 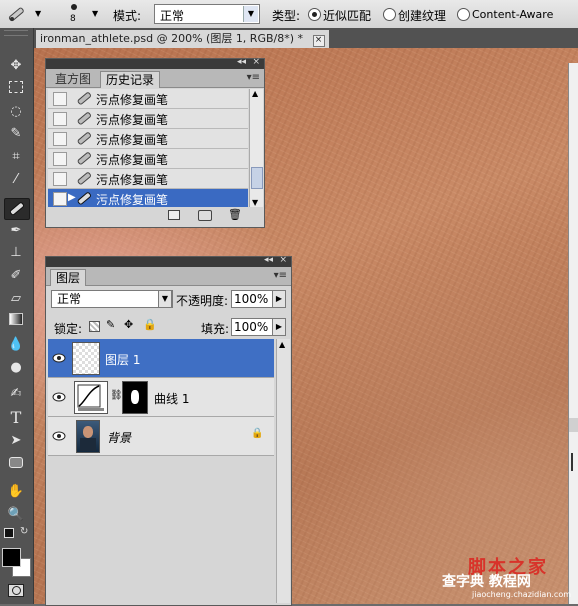 I want to click on delete-state-icon: 🗑, so click(x=235, y=214).